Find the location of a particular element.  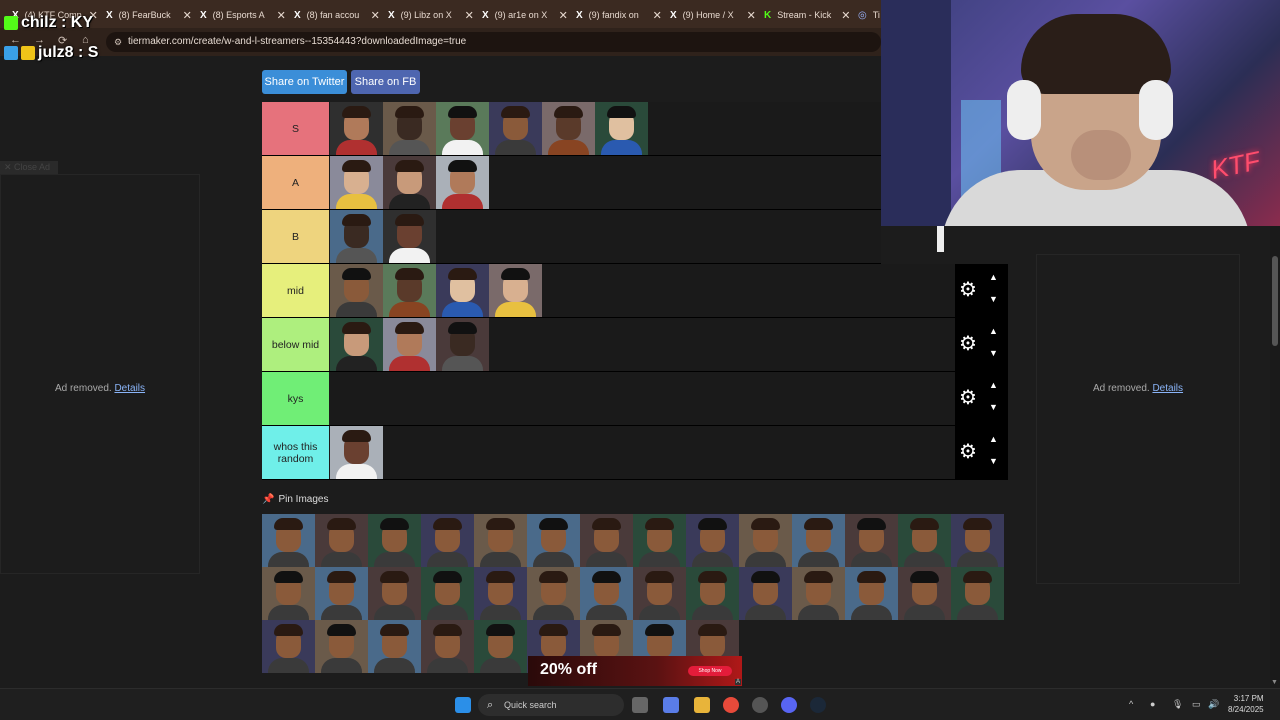

tier-label: mid is located at coordinates (295, 290).